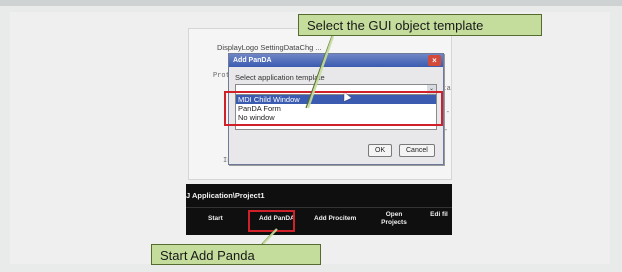 Image resolution: width=622 pixels, height=272 pixels. What do you see at coordinates (270, 236) in the screenshot?
I see `pointer-line-bottom-fill` at bounding box center [270, 236].